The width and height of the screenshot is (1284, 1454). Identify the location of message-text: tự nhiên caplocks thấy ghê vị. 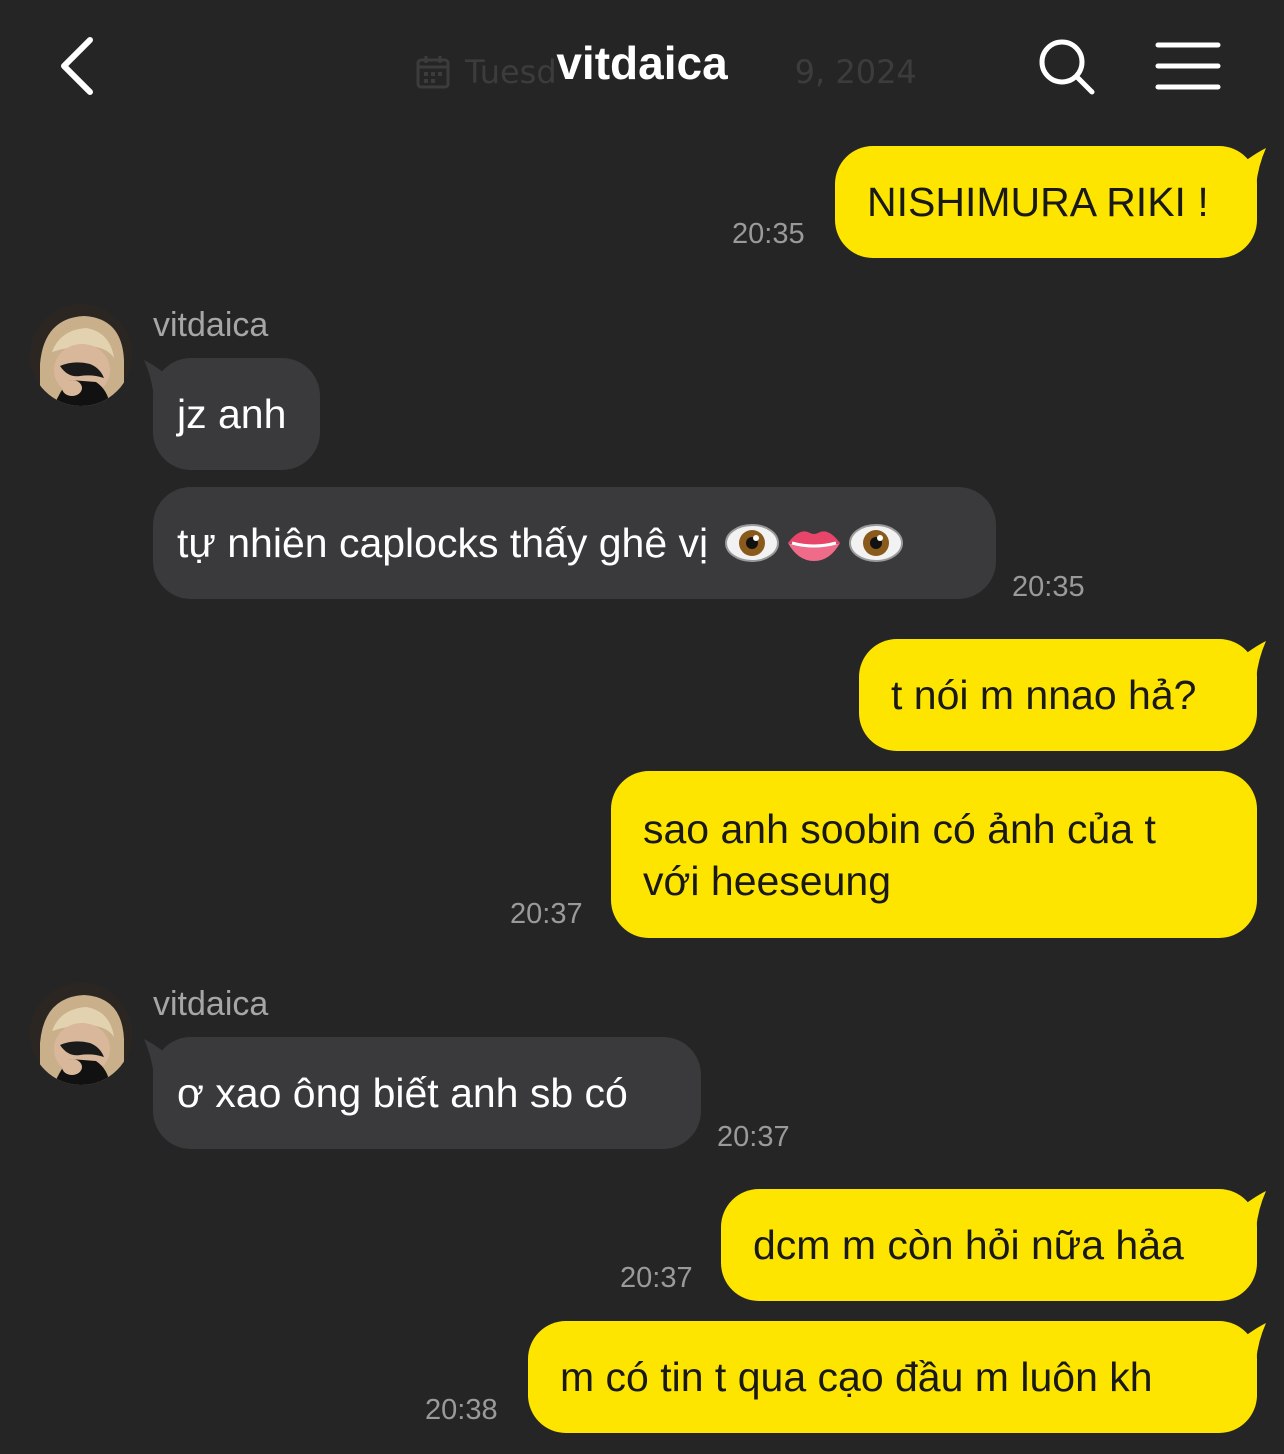
(443, 543).